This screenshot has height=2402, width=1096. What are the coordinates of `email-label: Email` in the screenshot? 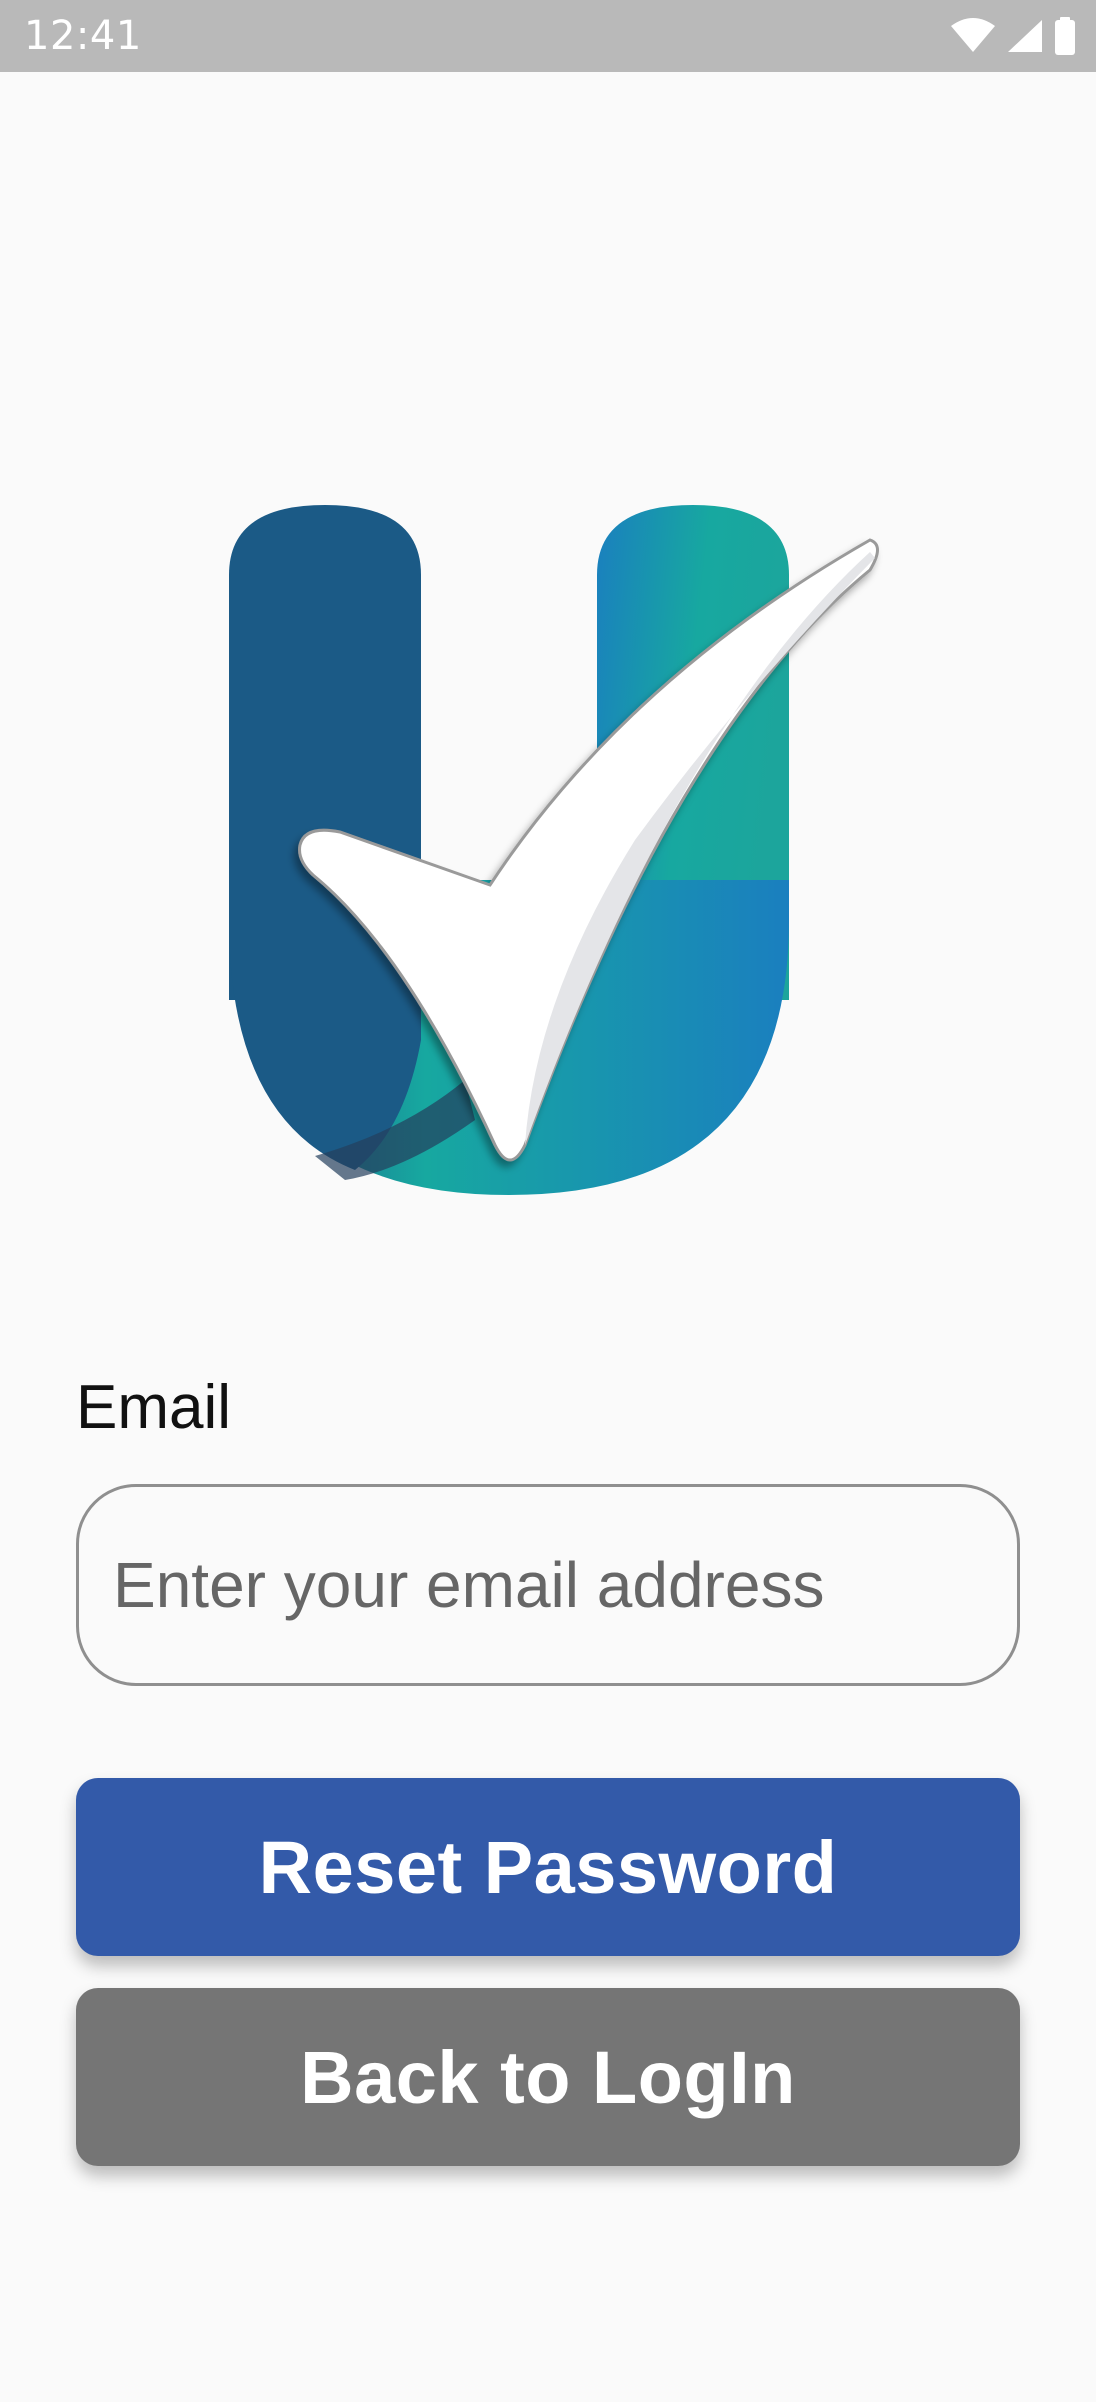 It's located at (154, 1407).